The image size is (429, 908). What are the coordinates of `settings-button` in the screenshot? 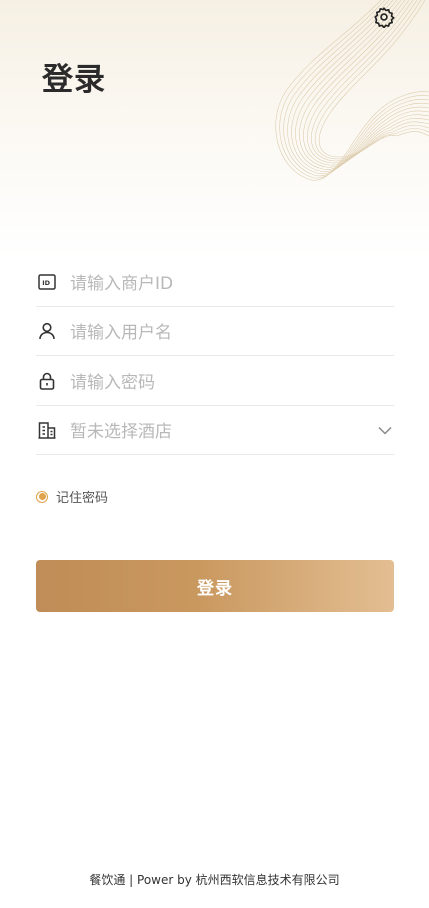 It's located at (384, 17).